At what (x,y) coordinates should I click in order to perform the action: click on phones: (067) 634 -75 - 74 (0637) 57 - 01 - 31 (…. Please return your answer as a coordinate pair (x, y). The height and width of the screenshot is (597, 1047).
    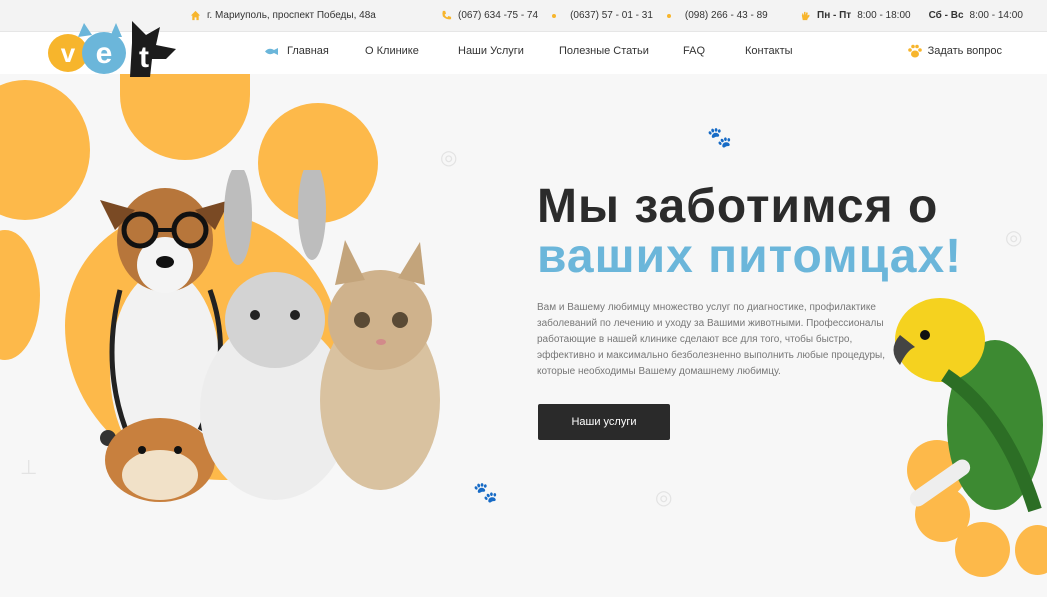
    Looking at the image, I should click on (604, 15).